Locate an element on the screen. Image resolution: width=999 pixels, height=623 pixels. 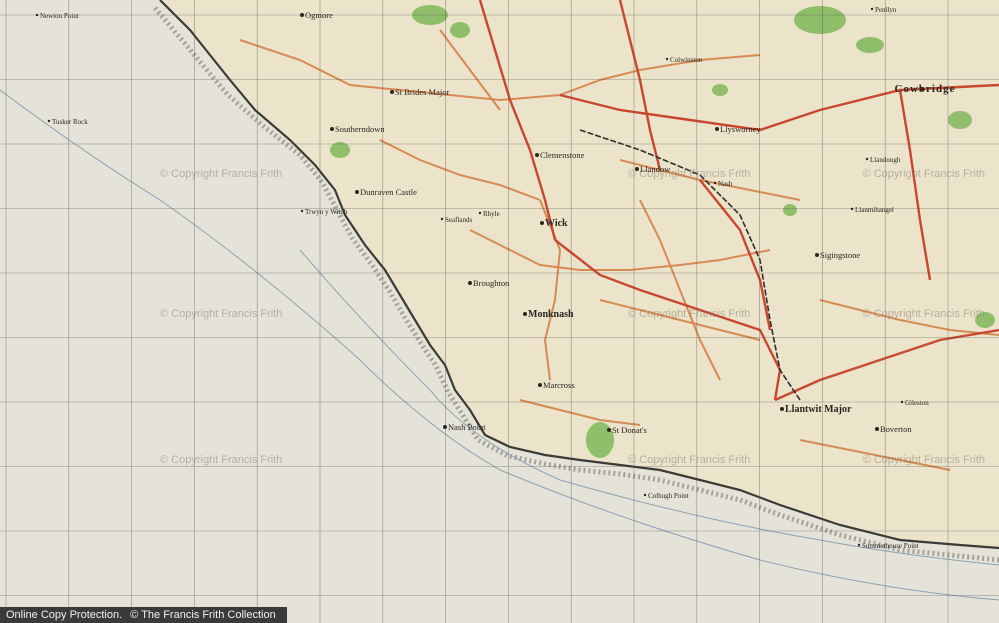
place-label: Summerhouse Point is located at coordinates (890, 546).